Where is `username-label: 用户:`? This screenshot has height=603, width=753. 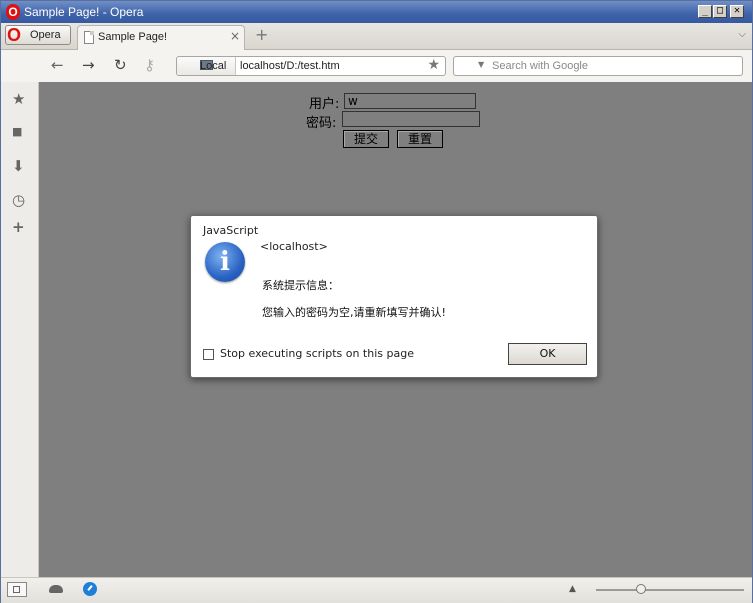 username-label: 用户: is located at coordinates (324, 104).